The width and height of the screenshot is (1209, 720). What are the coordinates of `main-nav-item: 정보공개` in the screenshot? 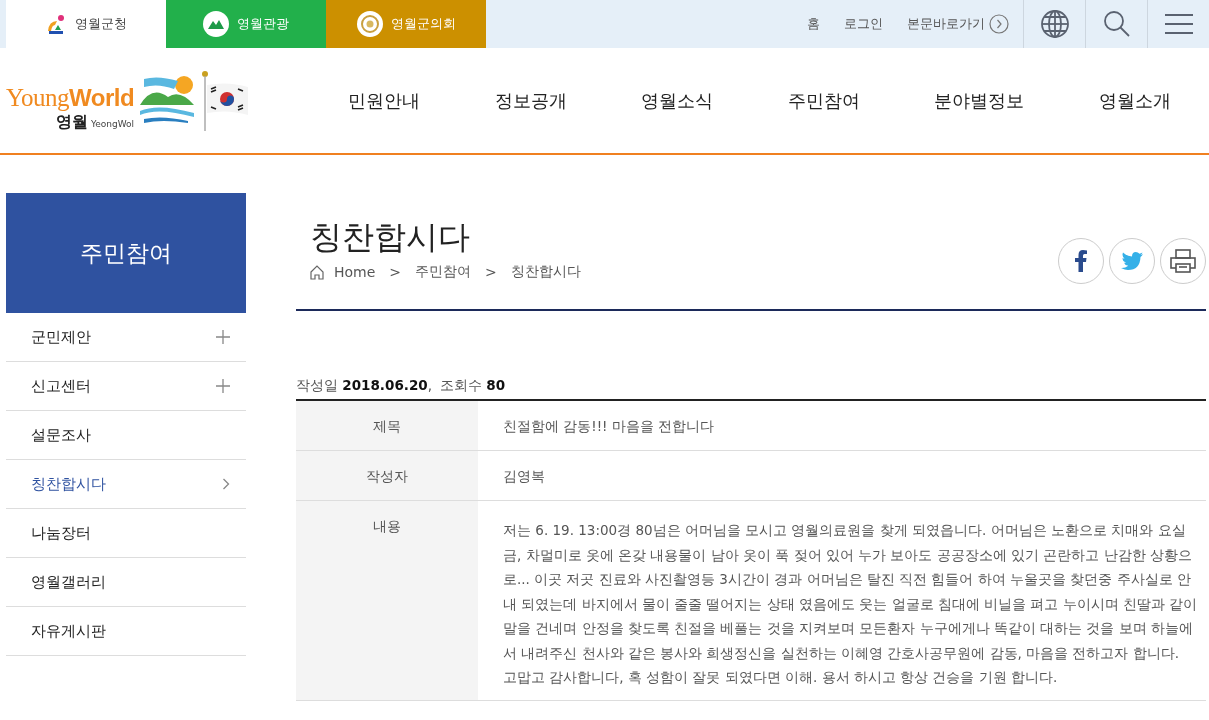 It's located at (530, 100).